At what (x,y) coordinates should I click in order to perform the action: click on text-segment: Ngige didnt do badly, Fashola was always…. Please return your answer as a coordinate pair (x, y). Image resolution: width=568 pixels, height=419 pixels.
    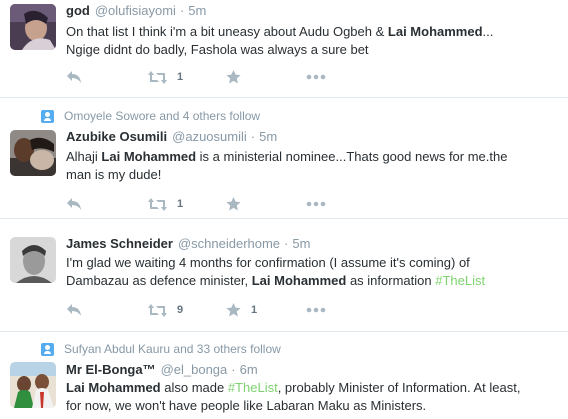
    Looking at the image, I should click on (217, 49).